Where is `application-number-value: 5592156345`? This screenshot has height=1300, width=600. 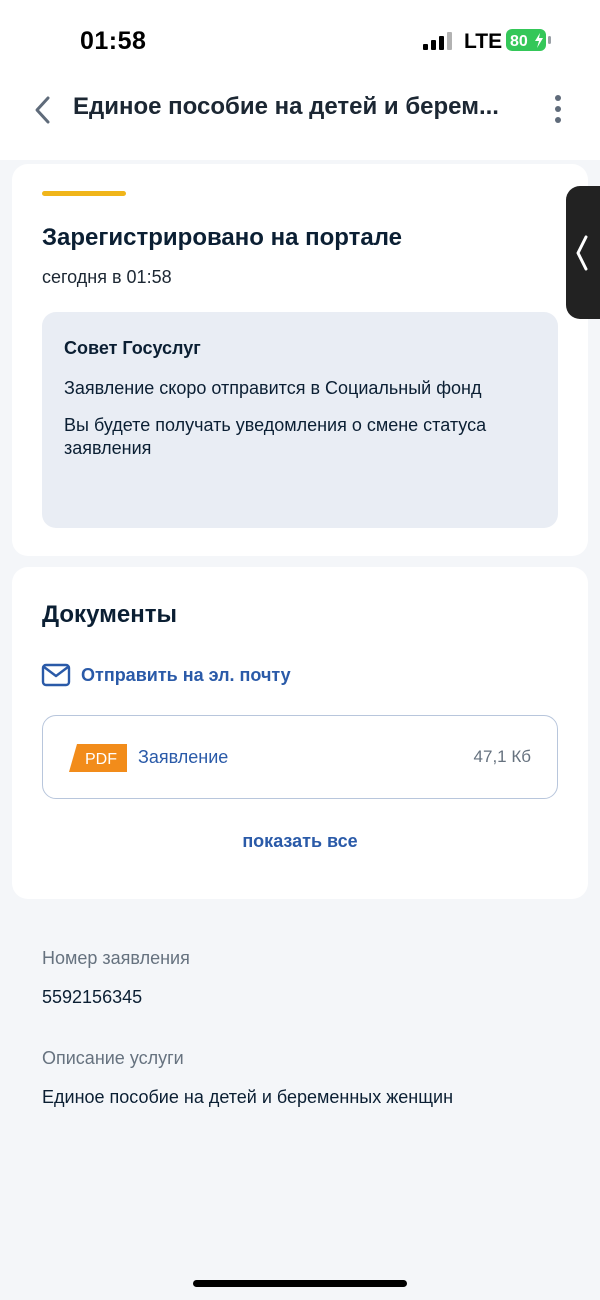 application-number-value: 5592156345 is located at coordinates (92, 997).